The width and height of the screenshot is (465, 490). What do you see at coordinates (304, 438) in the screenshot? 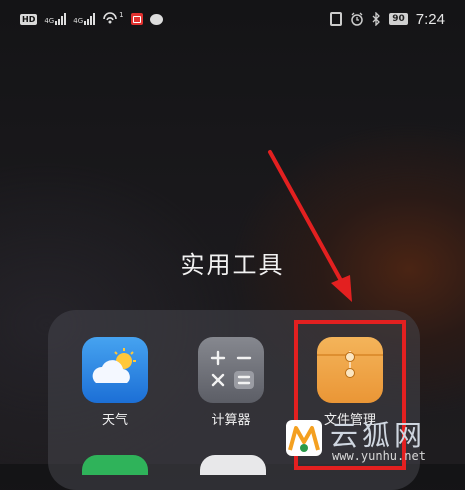
I see `watermark-logo-icon` at bounding box center [304, 438].